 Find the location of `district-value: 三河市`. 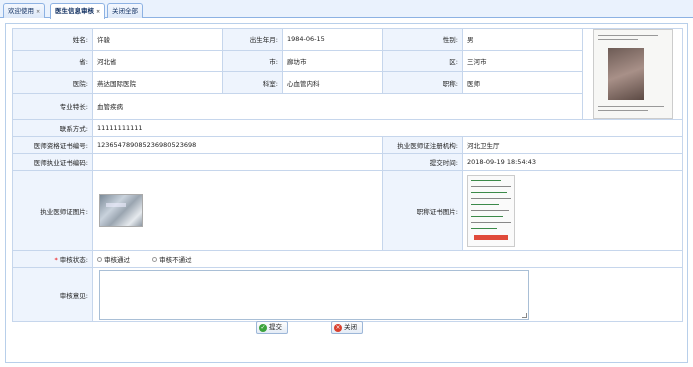

district-value: 三河市 is located at coordinates (522, 61).